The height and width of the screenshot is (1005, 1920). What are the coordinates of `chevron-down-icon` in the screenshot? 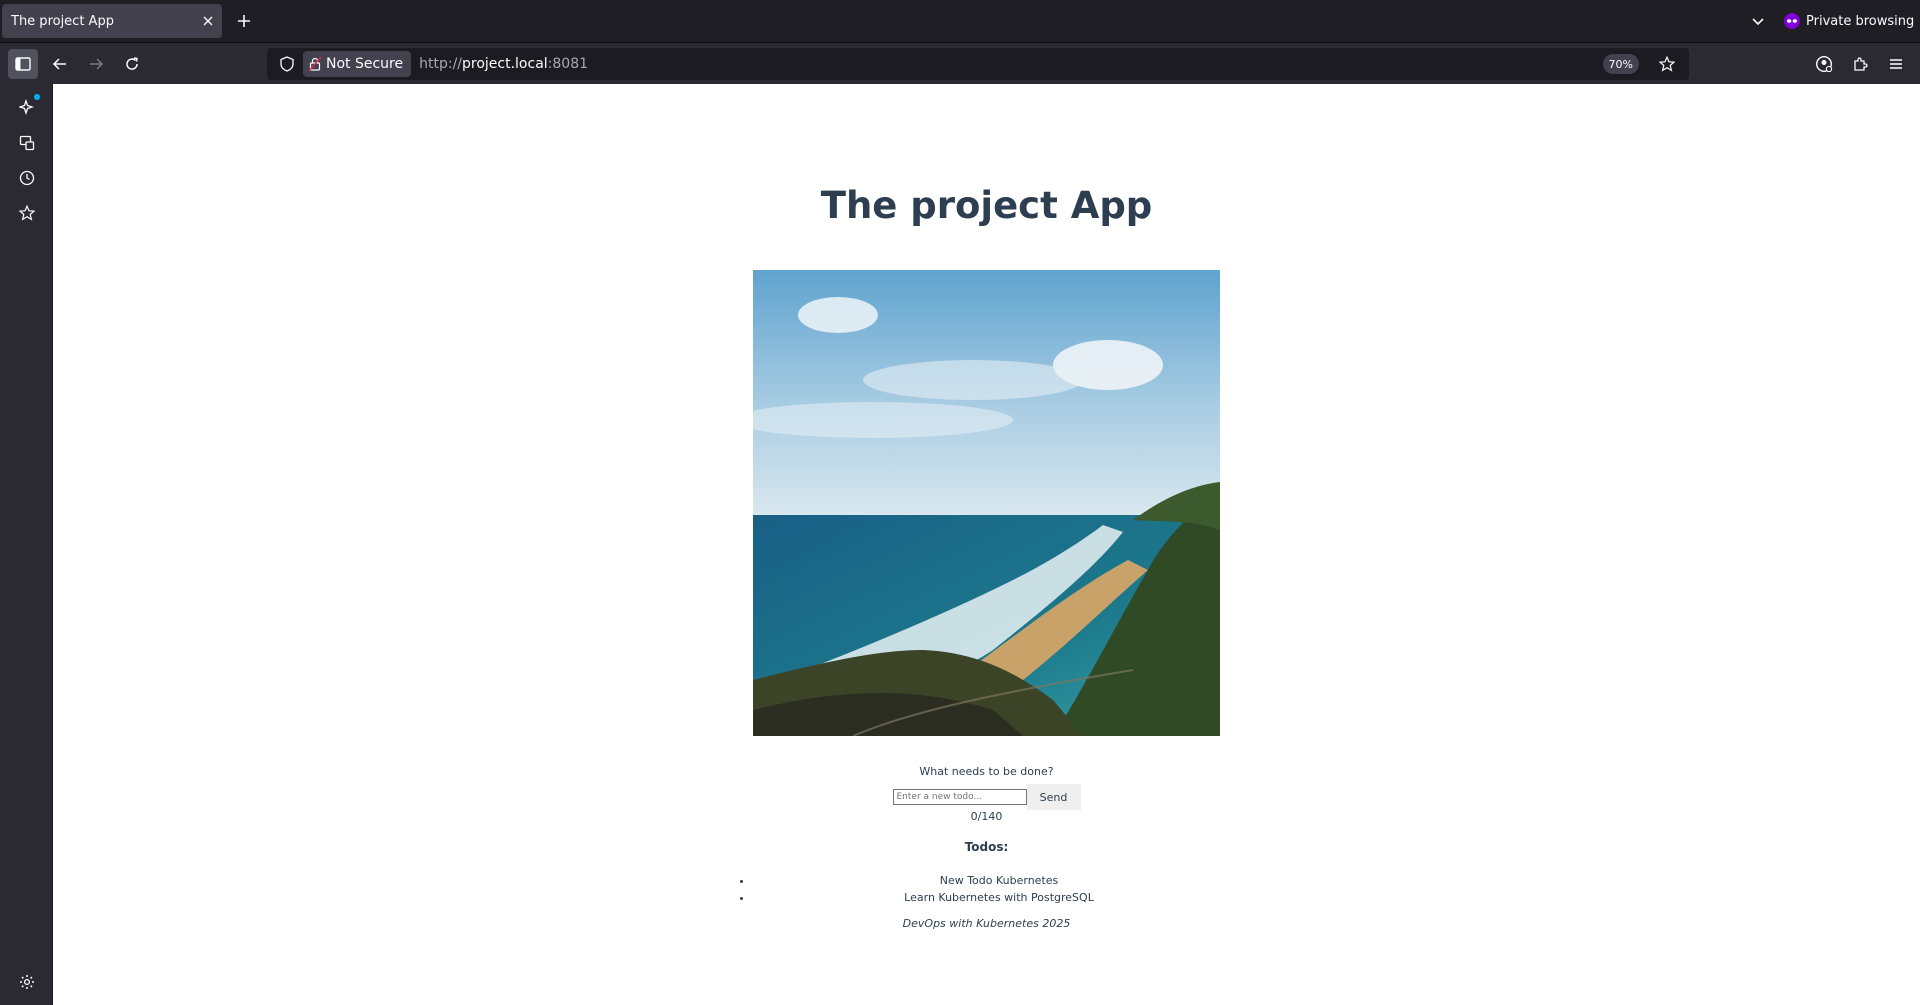 It's located at (1758, 22).